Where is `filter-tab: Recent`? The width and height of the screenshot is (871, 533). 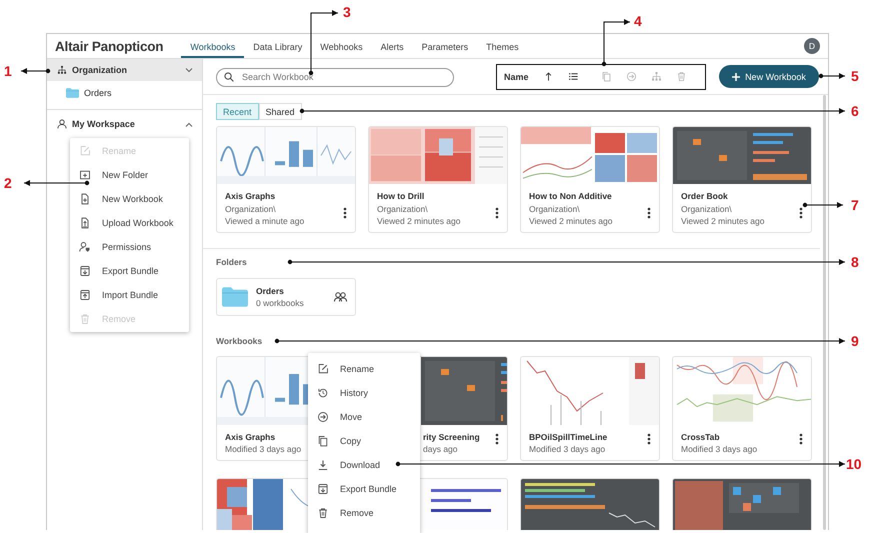
filter-tab: Recent is located at coordinates (237, 111).